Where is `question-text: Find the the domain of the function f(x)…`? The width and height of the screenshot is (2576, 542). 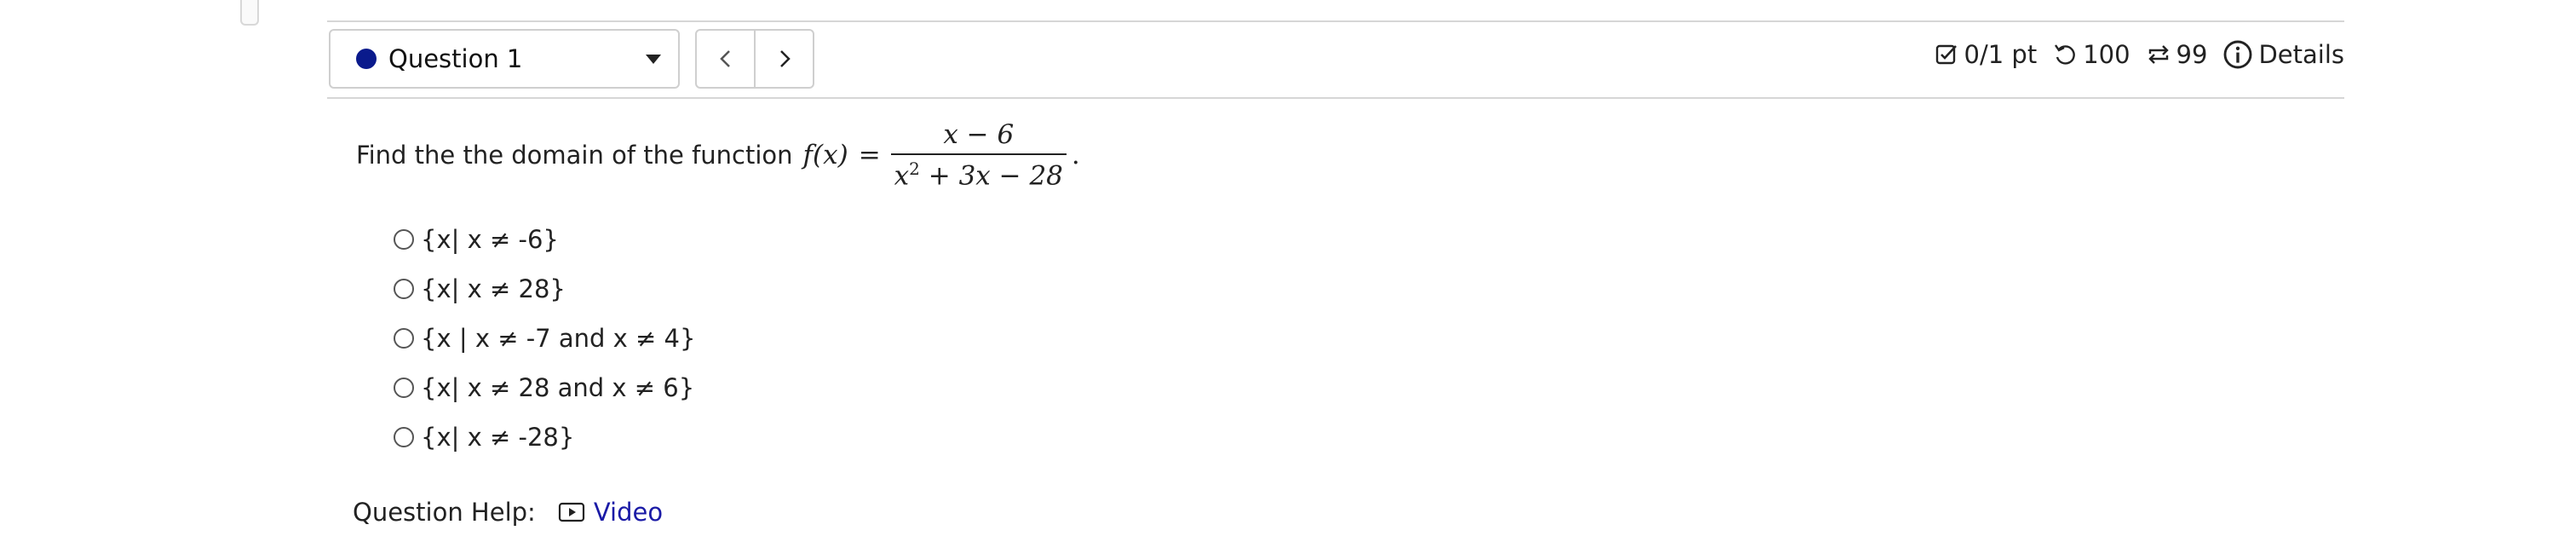
question-text: Find the the domain of the function f(x)… is located at coordinates (718, 155).